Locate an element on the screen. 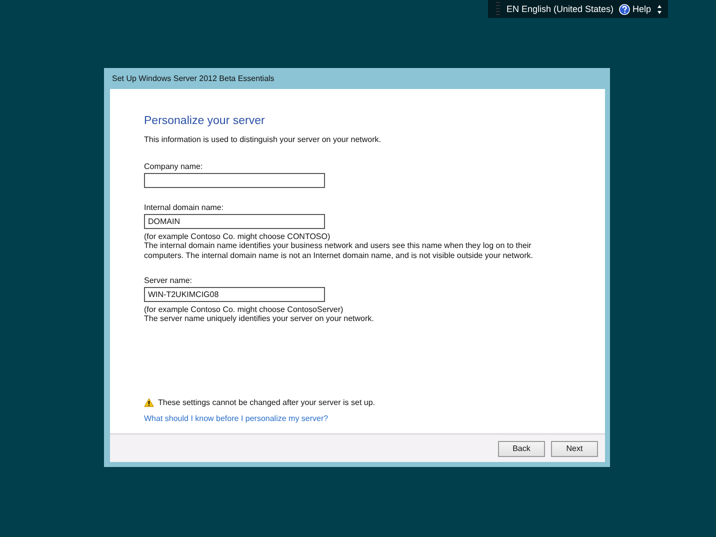 This screenshot has height=537, width=716. scroll-arrows-icon is located at coordinates (659, 9).